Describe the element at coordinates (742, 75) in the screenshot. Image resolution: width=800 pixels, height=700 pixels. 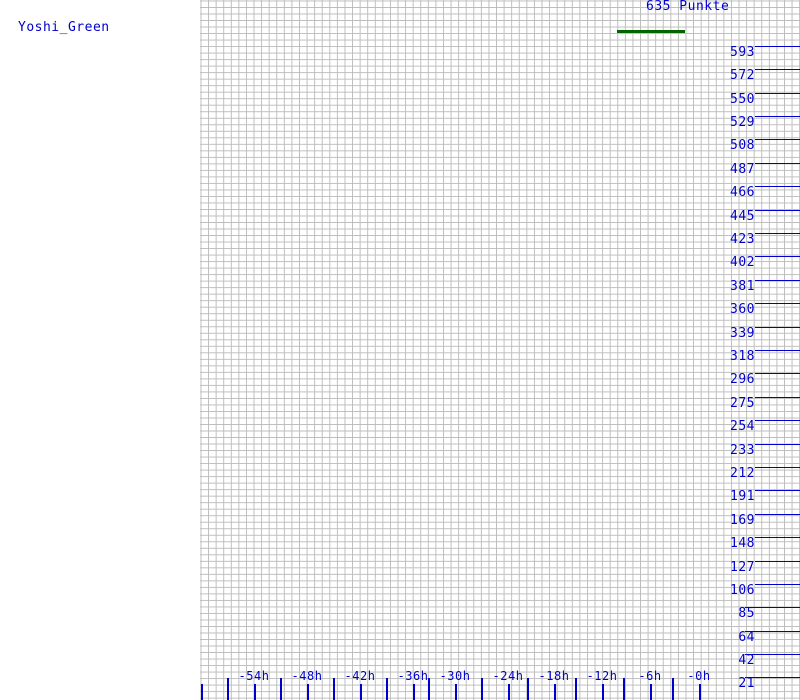
I see `y-axis-tick-label: 572` at that location.